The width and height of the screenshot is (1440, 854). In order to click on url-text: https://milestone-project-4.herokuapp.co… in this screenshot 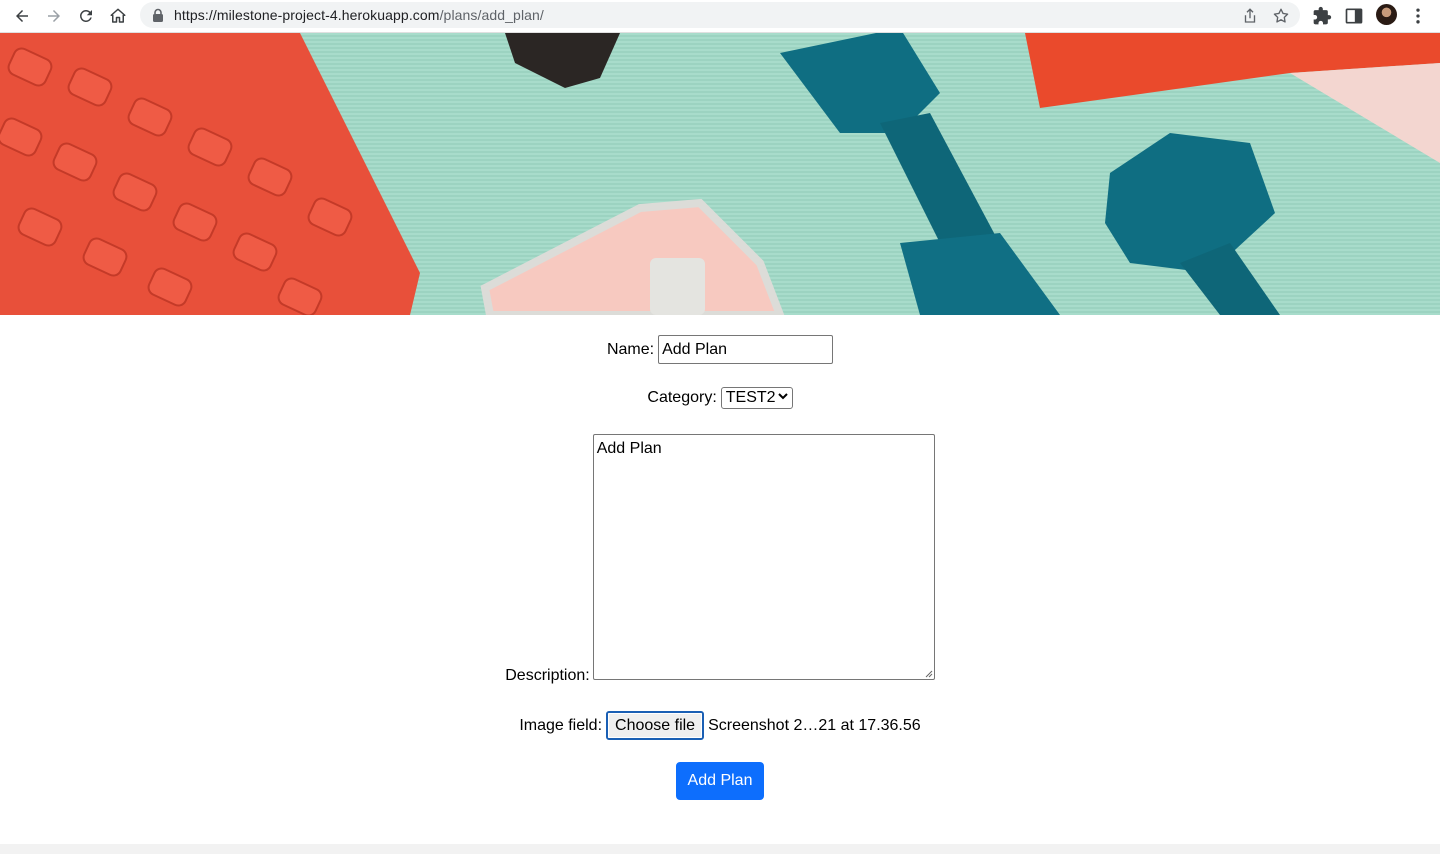, I will do `click(359, 15)`.